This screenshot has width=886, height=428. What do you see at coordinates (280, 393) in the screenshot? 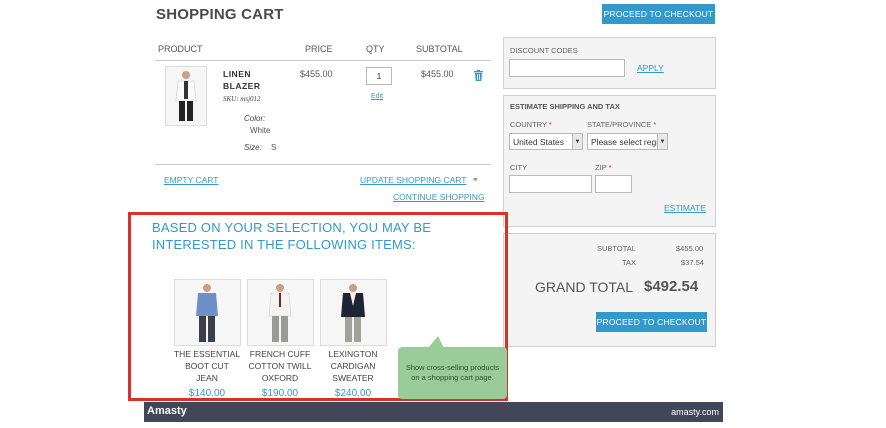
I see `cross-sell-price-2: $190.00` at bounding box center [280, 393].